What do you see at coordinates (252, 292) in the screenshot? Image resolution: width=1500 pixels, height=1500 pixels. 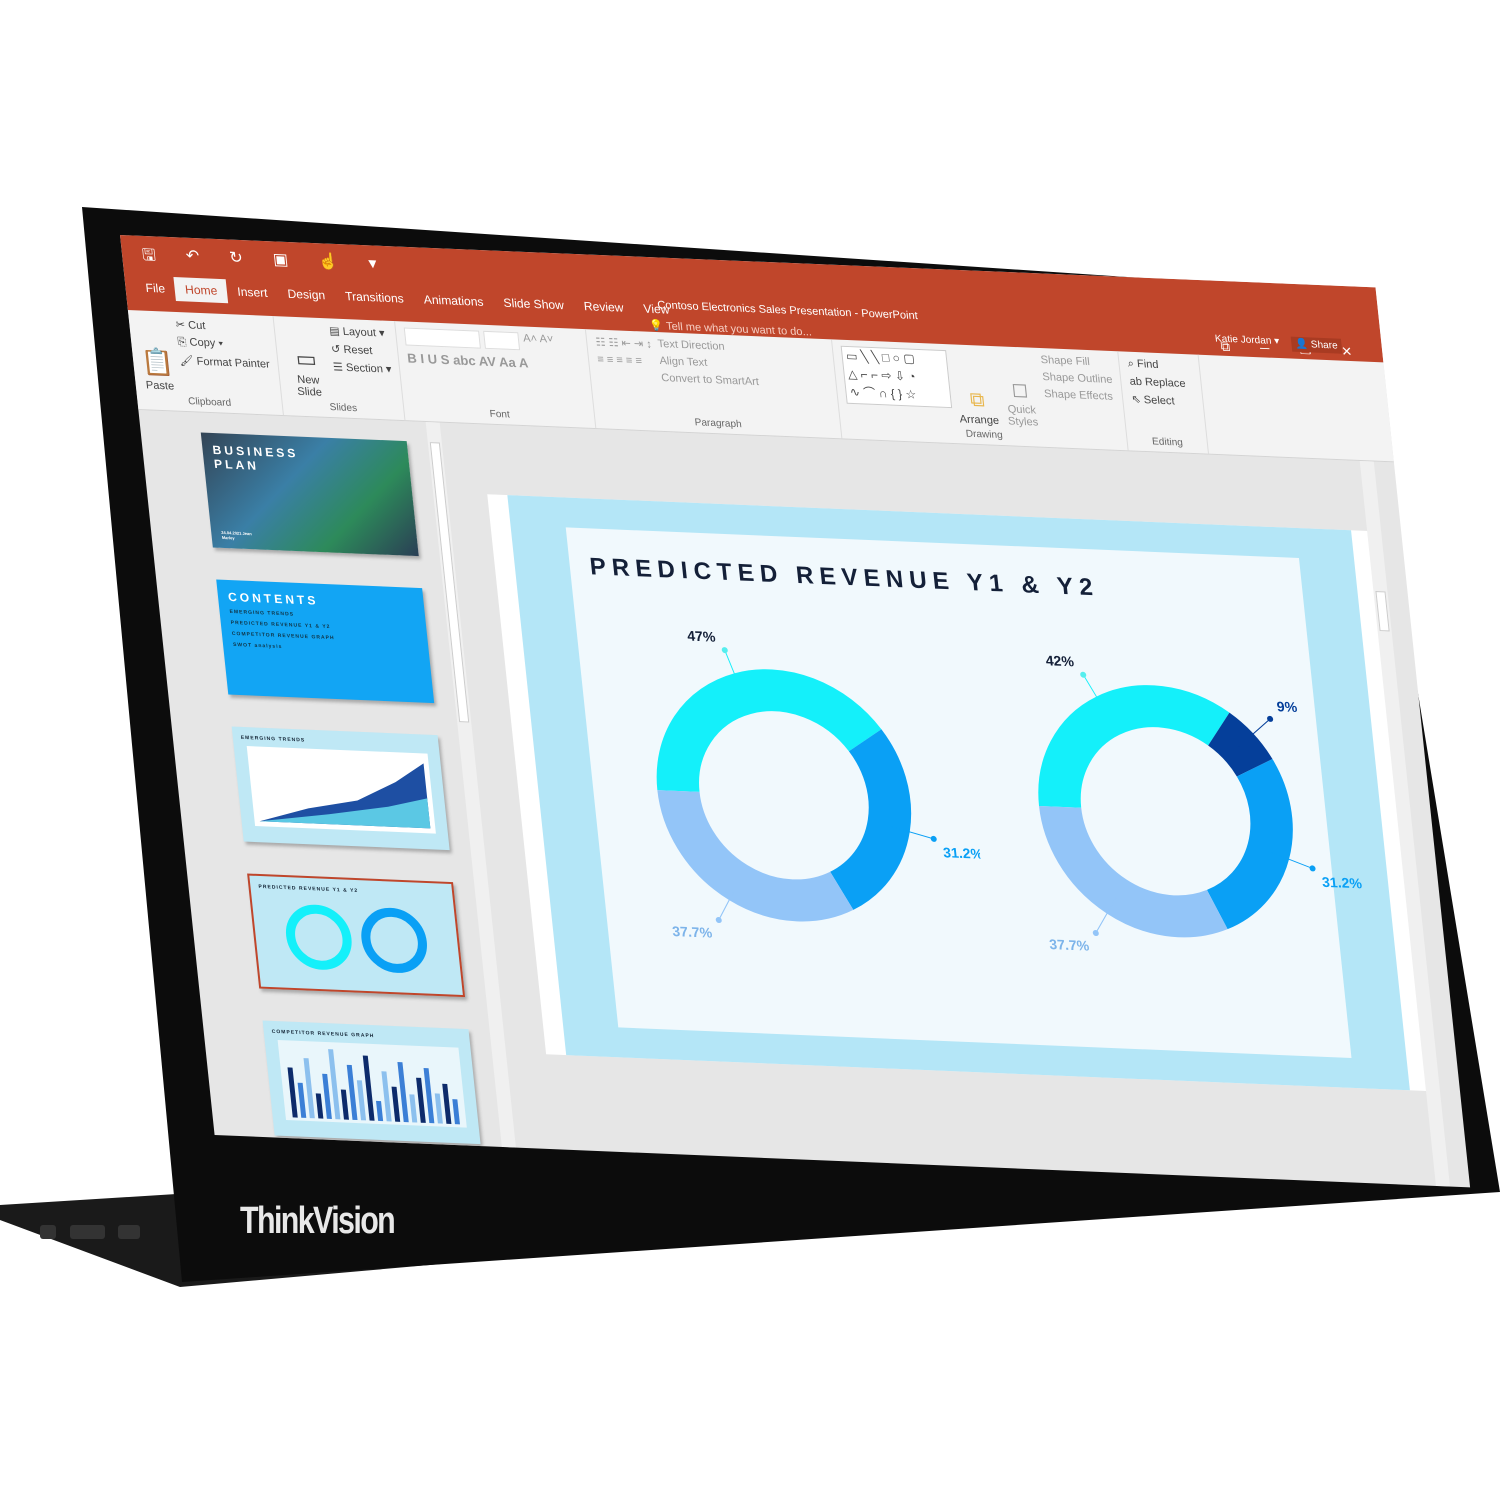 I see `tab-insert: Insert` at bounding box center [252, 292].